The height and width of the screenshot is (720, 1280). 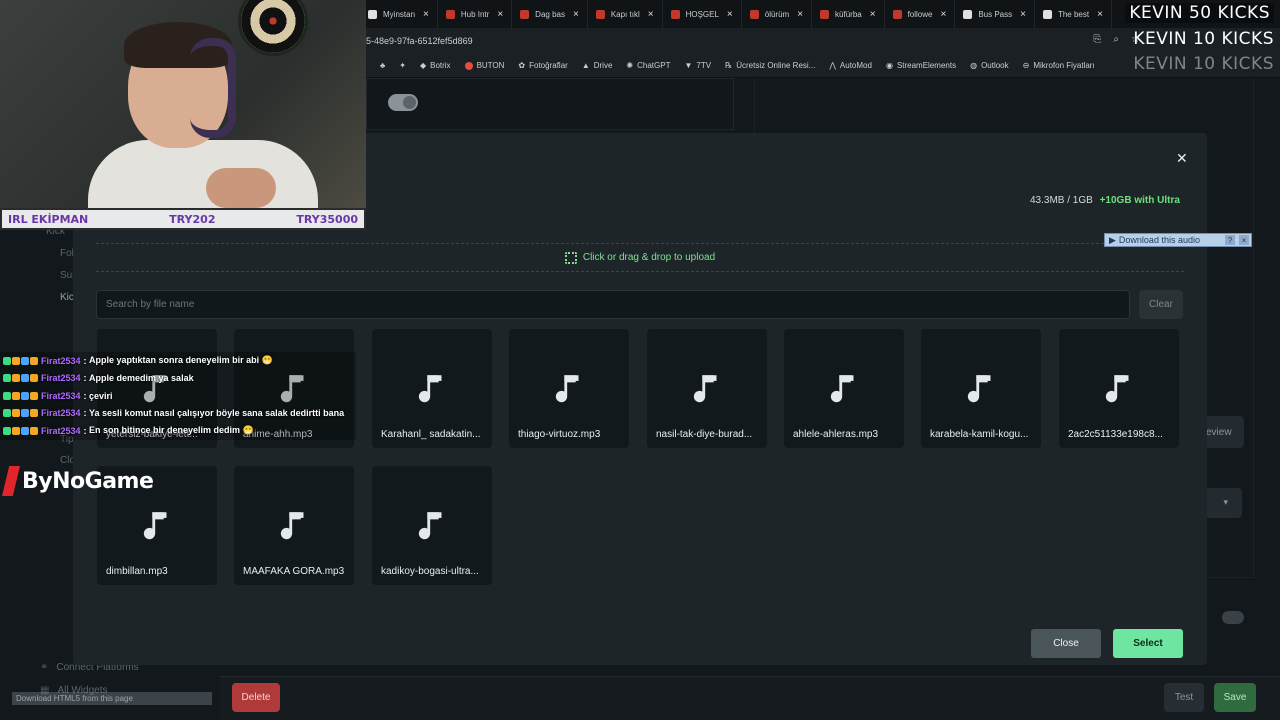 I want to click on footer-action-bar, so click(x=750, y=698).